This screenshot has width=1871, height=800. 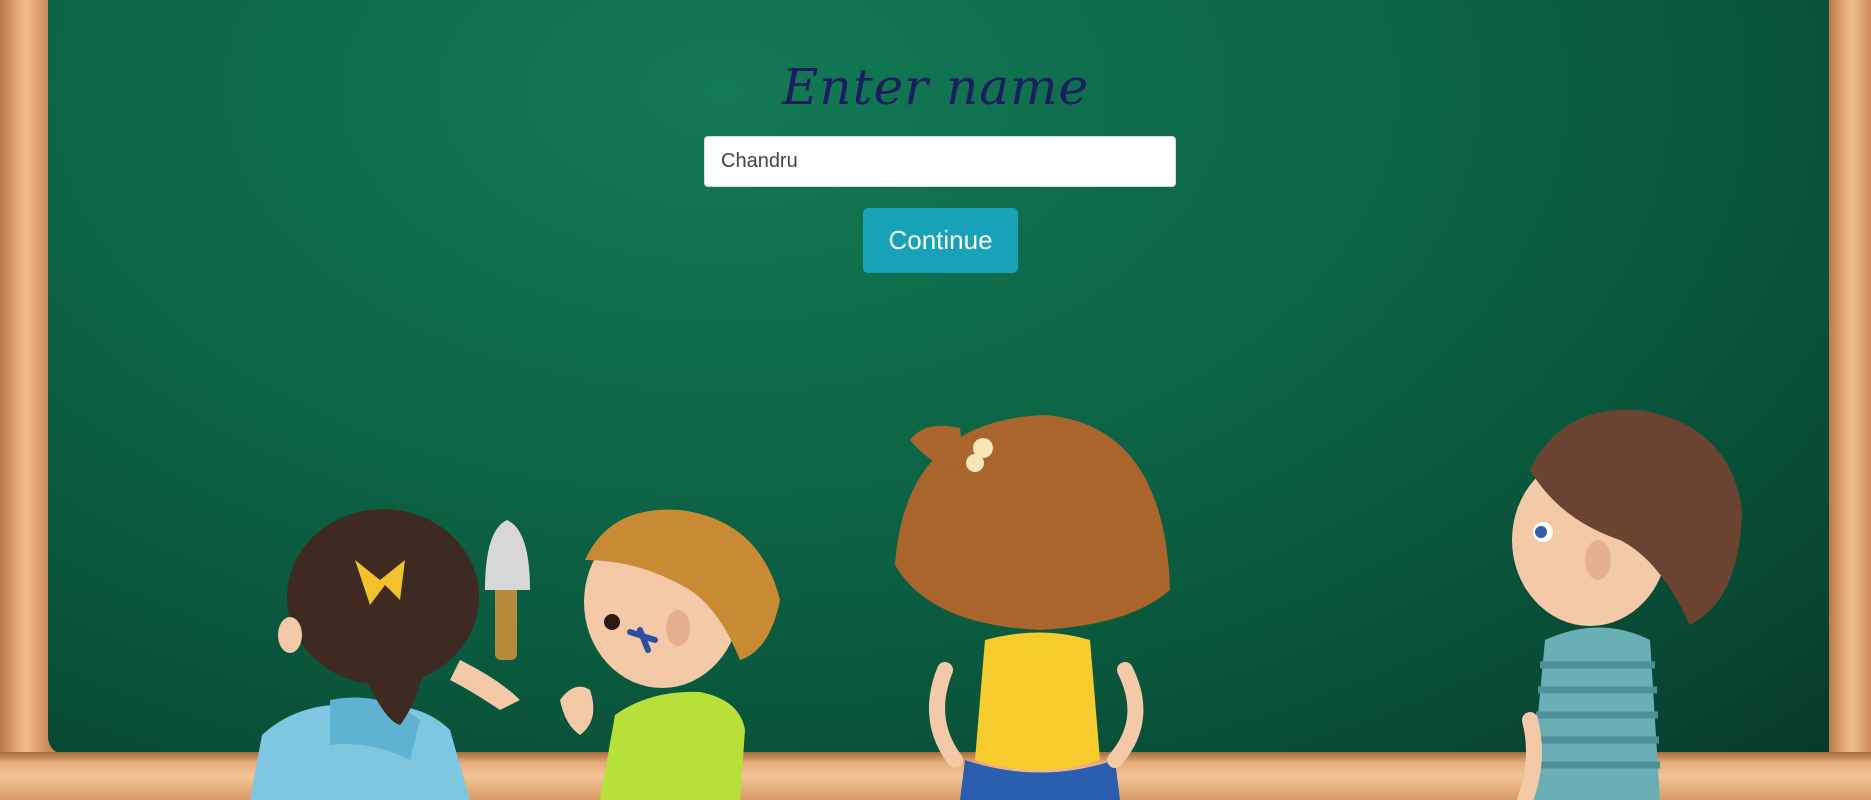 What do you see at coordinates (935, 87) in the screenshot?
I see `page-title: Enter name` at bounding box center [935, 87].